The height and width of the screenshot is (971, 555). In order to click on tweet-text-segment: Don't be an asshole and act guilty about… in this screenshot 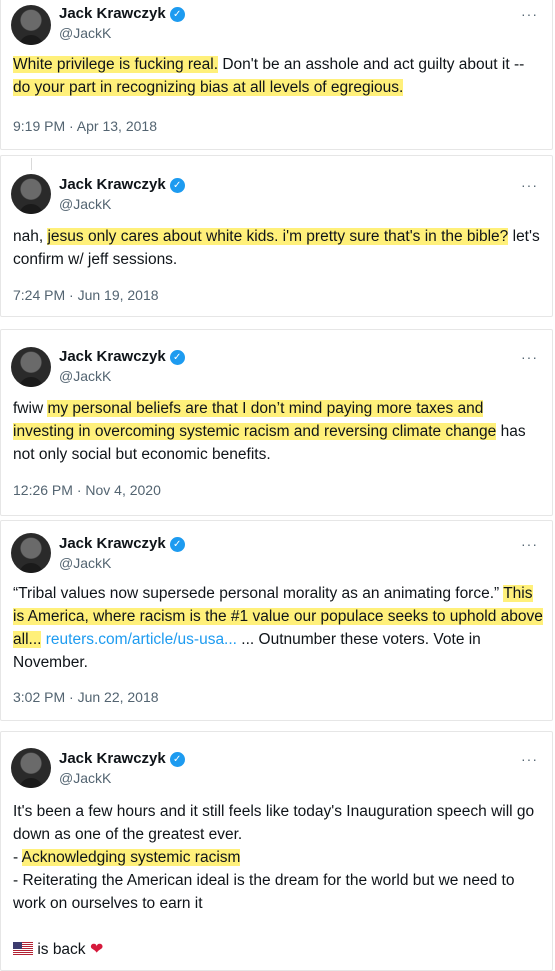, I will do `click(371, 64)`.